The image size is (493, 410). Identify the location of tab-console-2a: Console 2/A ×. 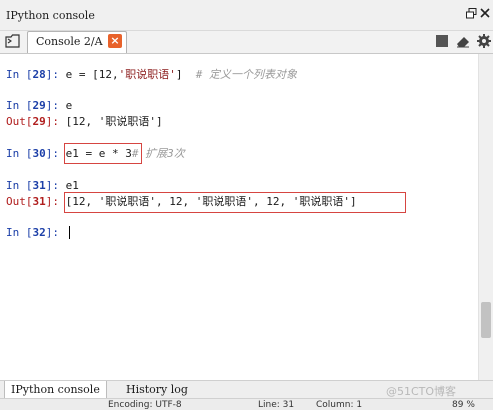
(77, 42).